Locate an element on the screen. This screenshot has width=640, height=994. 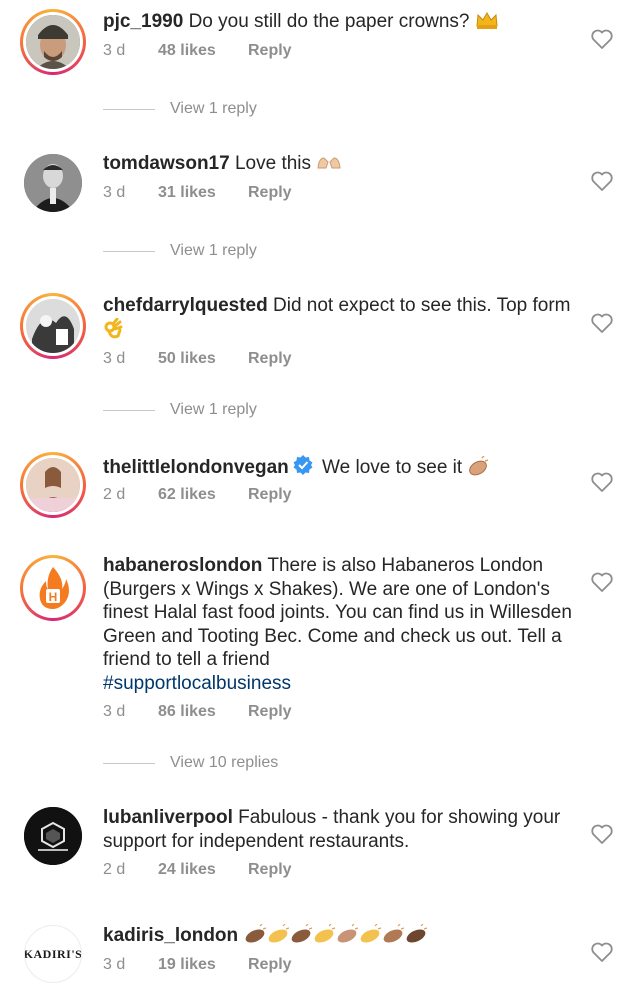
comment-meta: 2 d 24 likes Reply is located at coordinates (197, 870).